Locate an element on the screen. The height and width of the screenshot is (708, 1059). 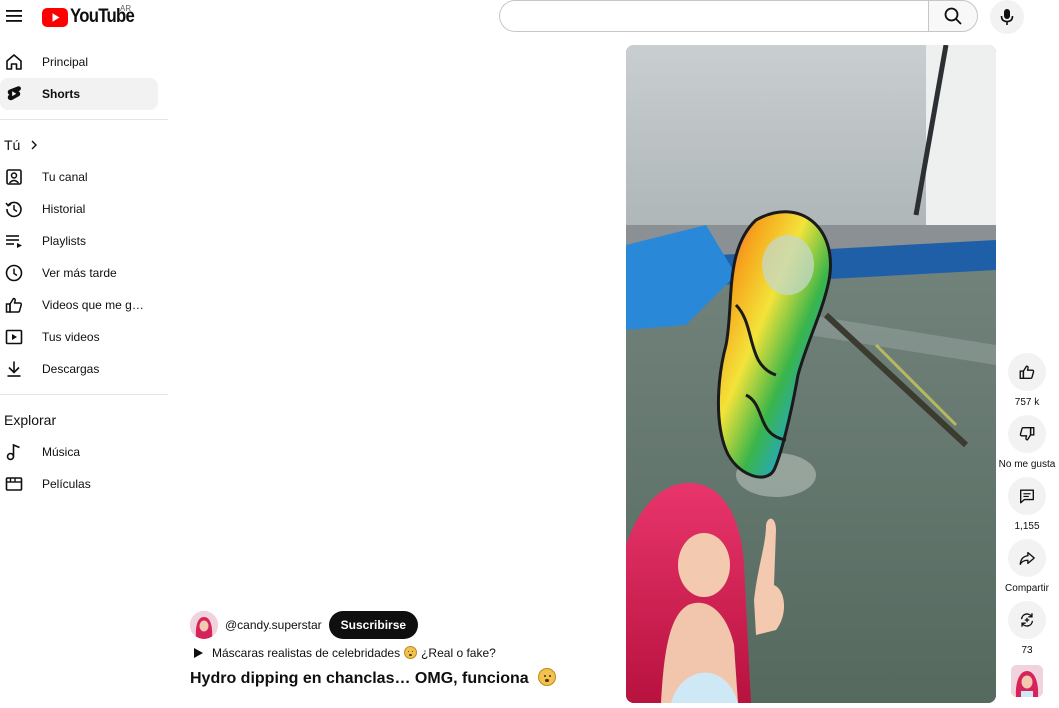
sidebar-item-shorts: Shorts is located at coordinates (79, 94).